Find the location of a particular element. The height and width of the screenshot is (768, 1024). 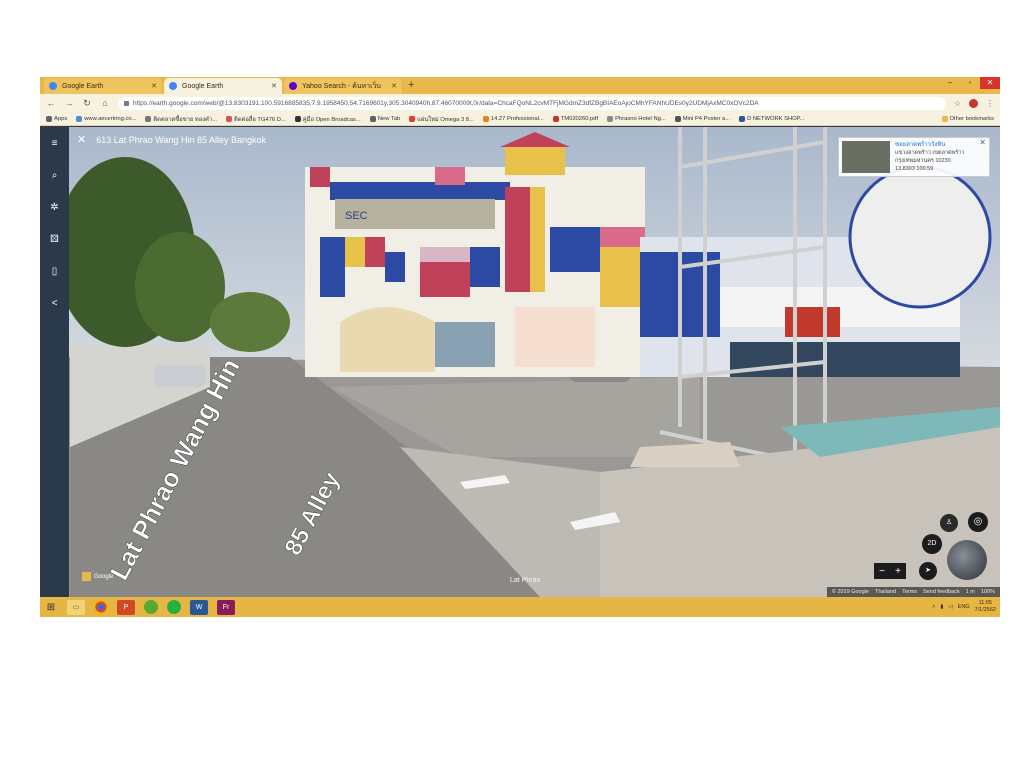

tab-google-earth-2: Google Earth ✕ is located at coordinates (223, 86).